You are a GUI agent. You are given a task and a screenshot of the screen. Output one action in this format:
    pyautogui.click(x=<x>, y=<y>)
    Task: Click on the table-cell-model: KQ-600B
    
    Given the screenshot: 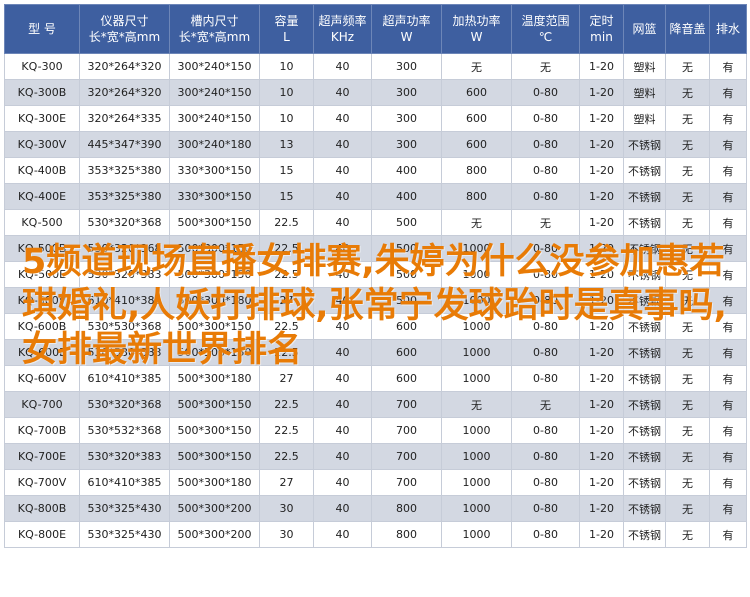 What is the action you would take?
    pyautogui.click(x=42, y=326)
    